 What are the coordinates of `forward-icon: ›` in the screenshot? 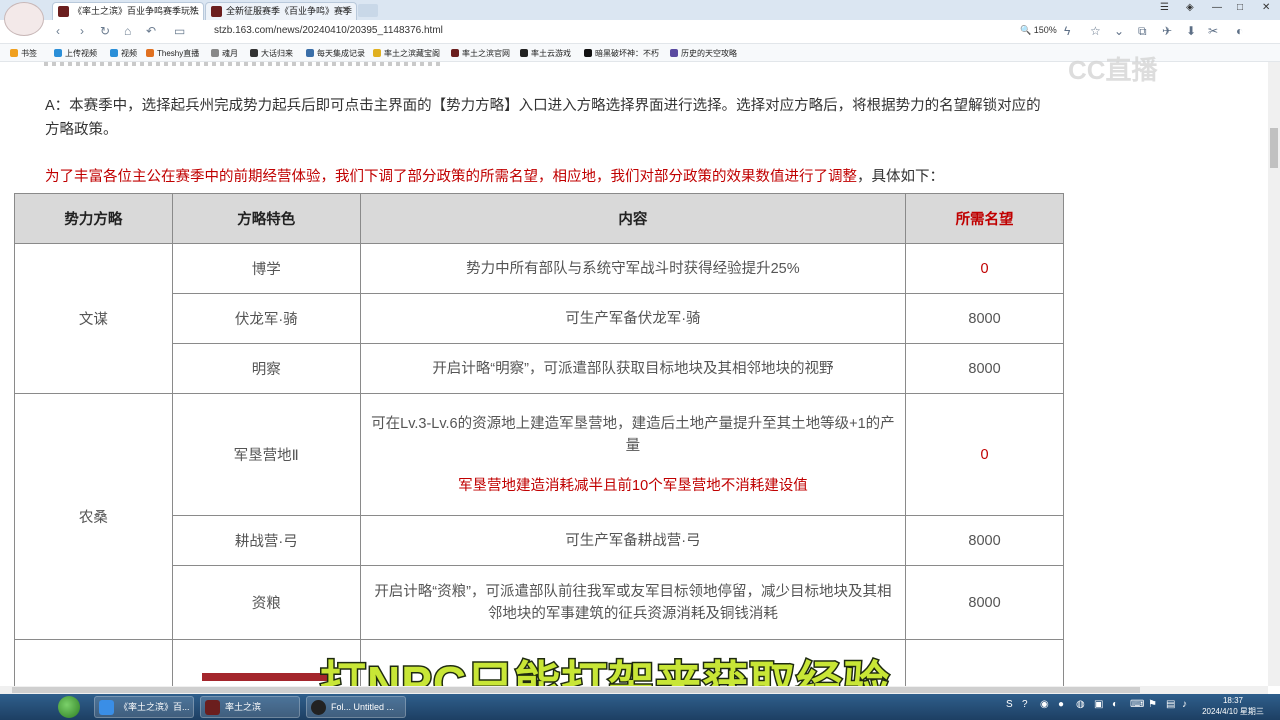 It's located at (82, 31).